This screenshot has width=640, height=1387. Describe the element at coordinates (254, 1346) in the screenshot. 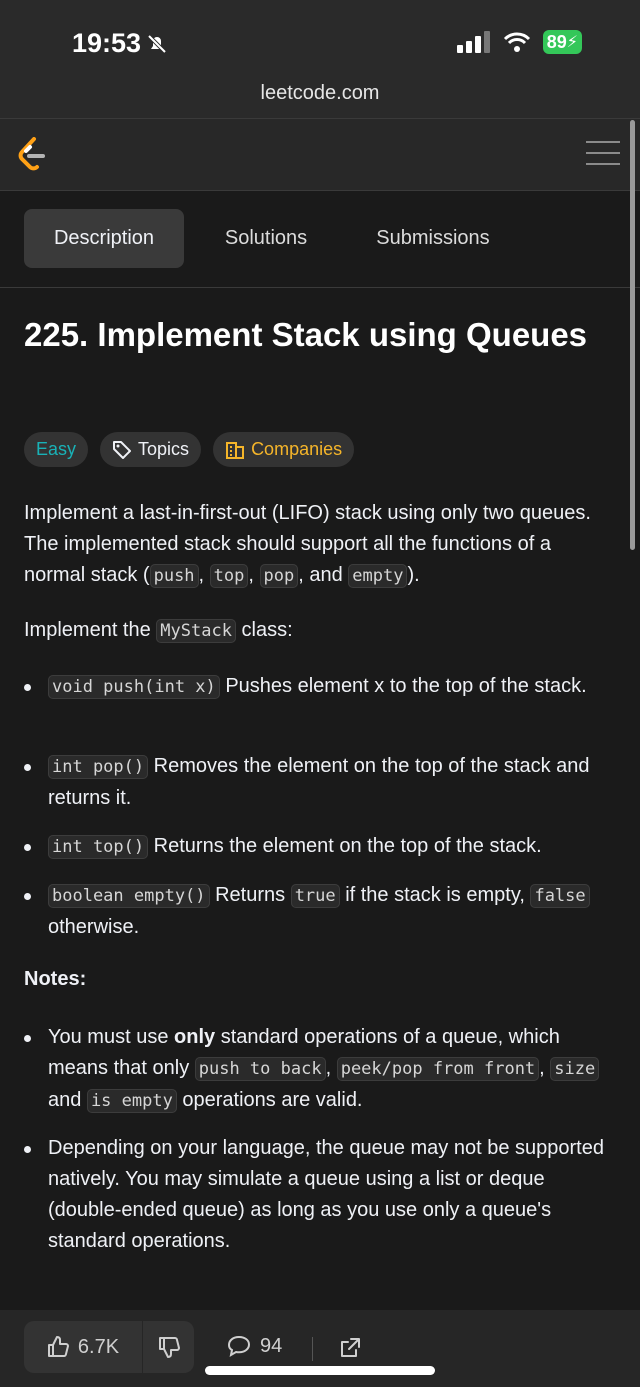

I see `comments-button: 94` at that location.